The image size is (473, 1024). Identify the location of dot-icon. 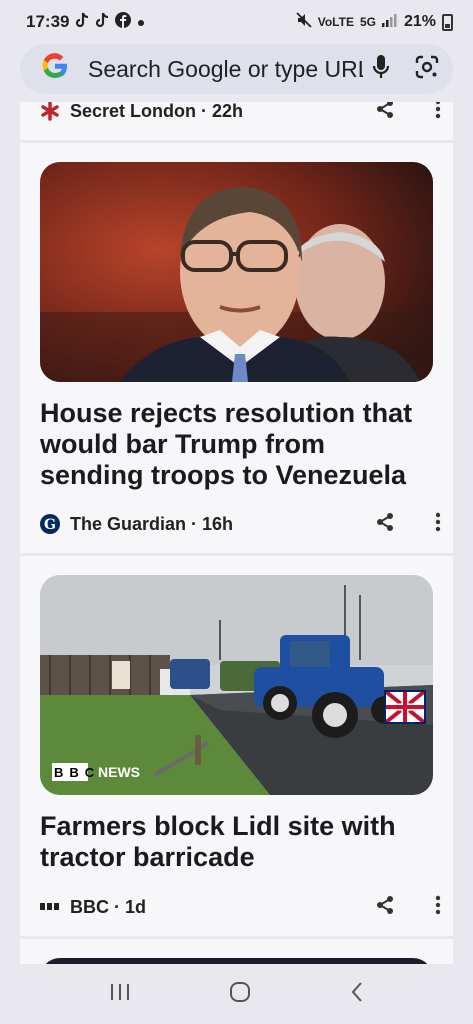
(141, 22).